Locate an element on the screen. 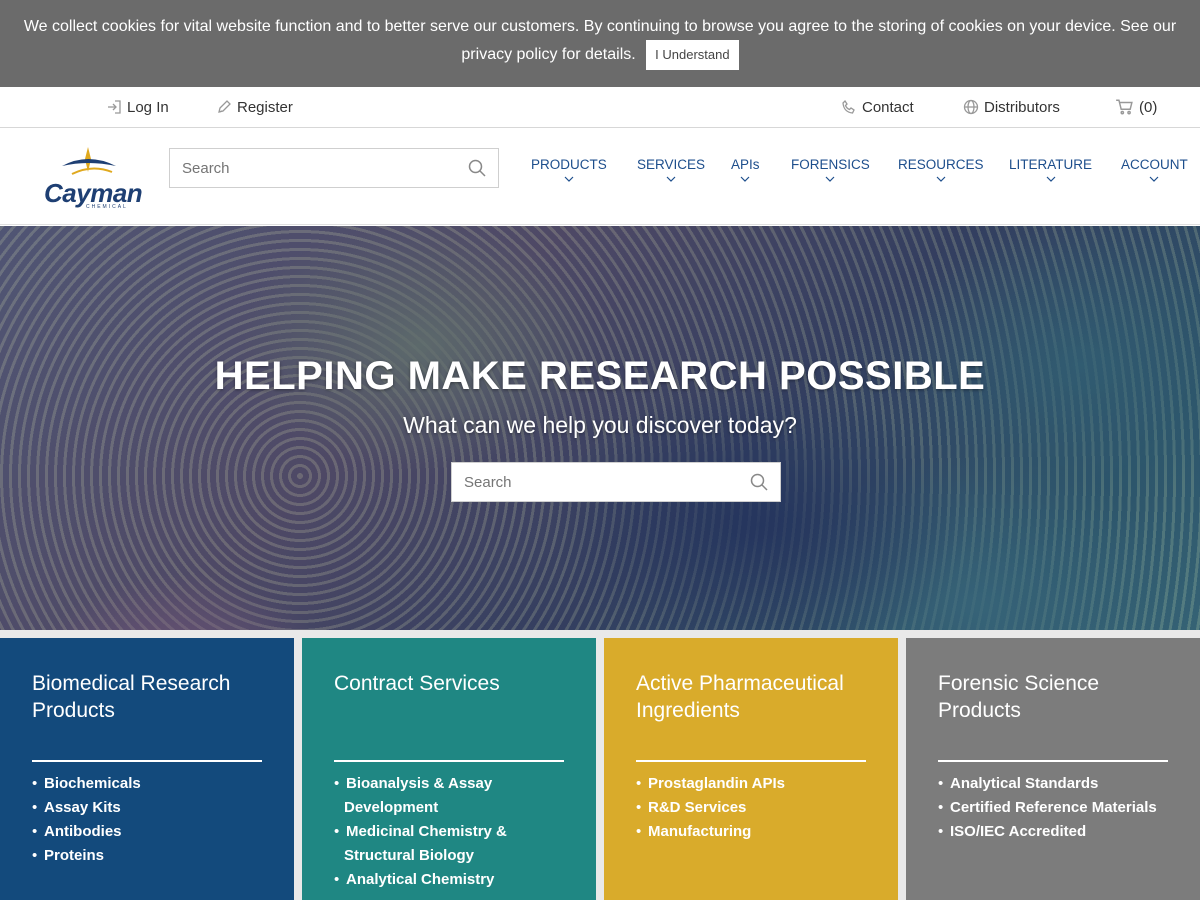  list-item: Proteins is located at coordinates (147, 856).